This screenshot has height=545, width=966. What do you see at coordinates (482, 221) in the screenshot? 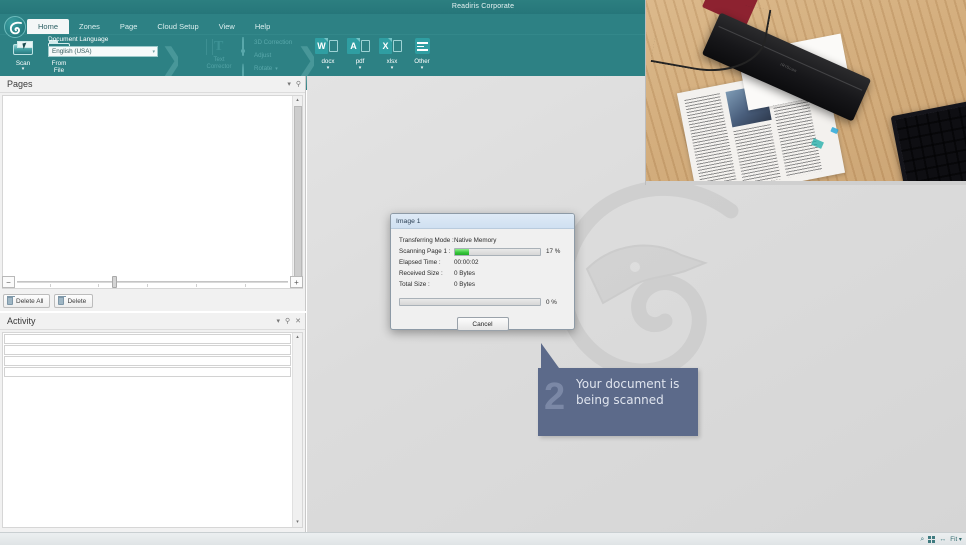
I see `dialog-title-bar: Image 1` at bounding box center [482, 221].